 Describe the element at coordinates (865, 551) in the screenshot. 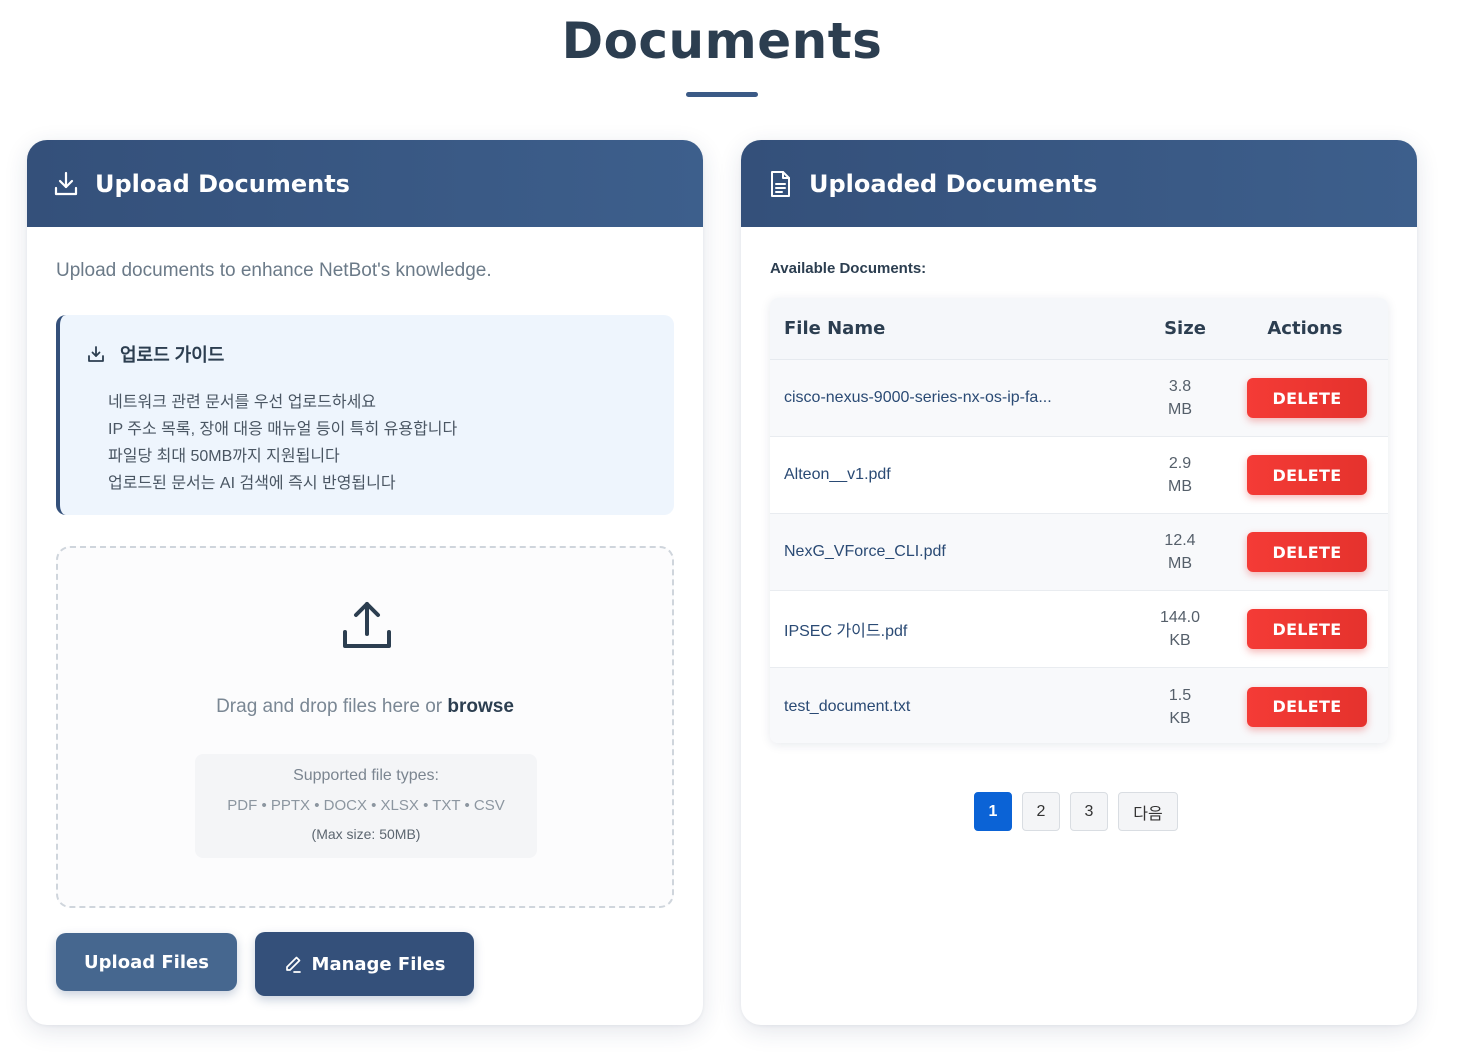

I see `file-name: NexG_VForce_CLI.pdf` at that location.